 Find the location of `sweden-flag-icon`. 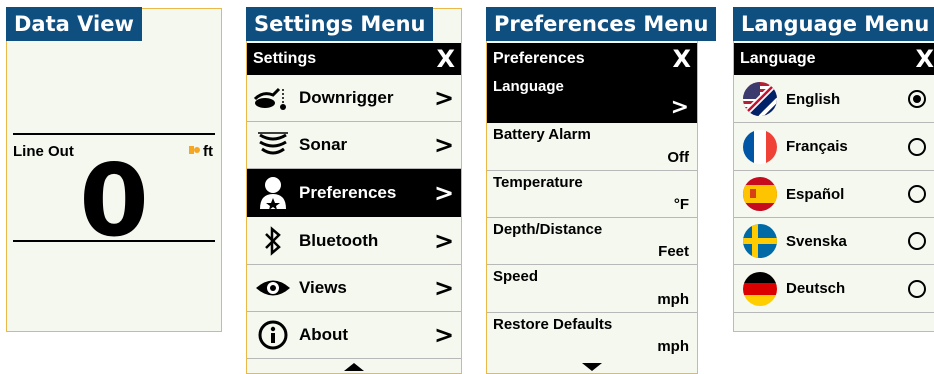

sweden-flag-icon is located at coordinates (760, 241).